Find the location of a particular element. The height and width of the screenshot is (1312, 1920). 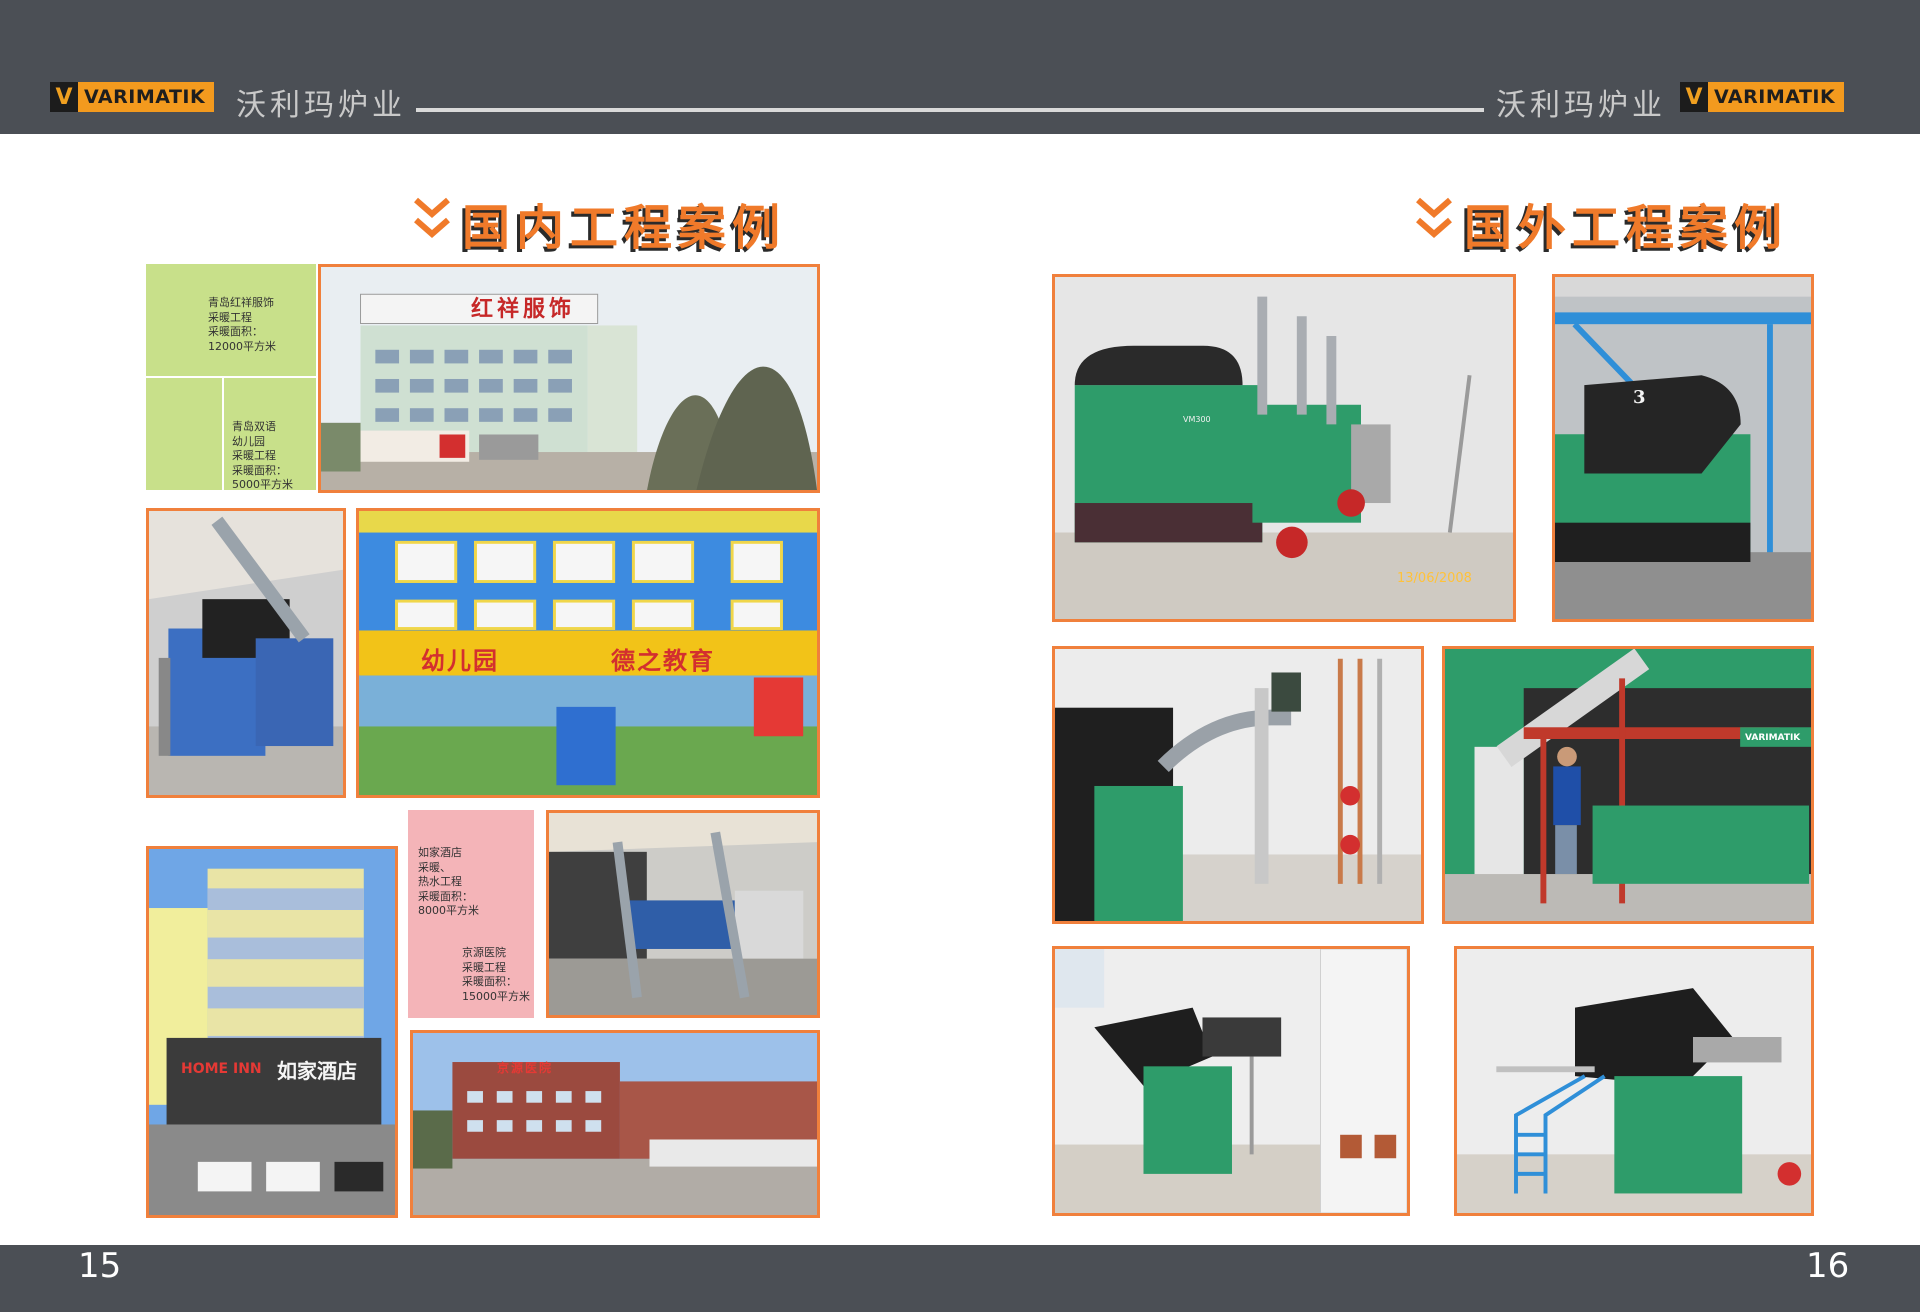

sign-education: 德之教育 is located at coordinates (663, 661).